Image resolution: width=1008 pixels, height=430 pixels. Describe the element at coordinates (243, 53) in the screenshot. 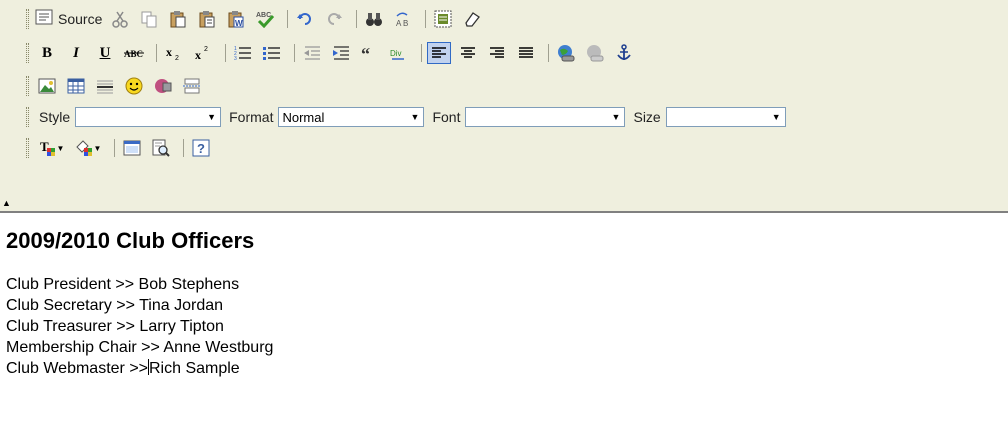

I see `numbered-list-button: 123` at that location.